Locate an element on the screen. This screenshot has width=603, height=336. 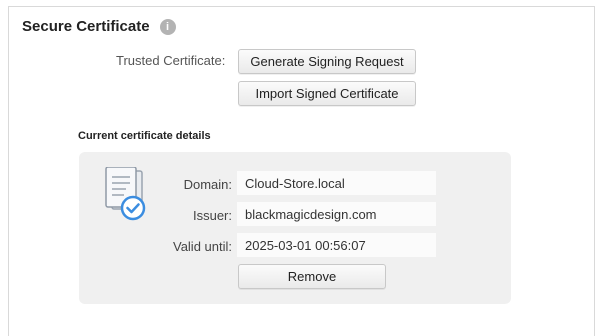
valid-until-value: 2025-03-01 00:56:07 is located at coordinates (336, 245).